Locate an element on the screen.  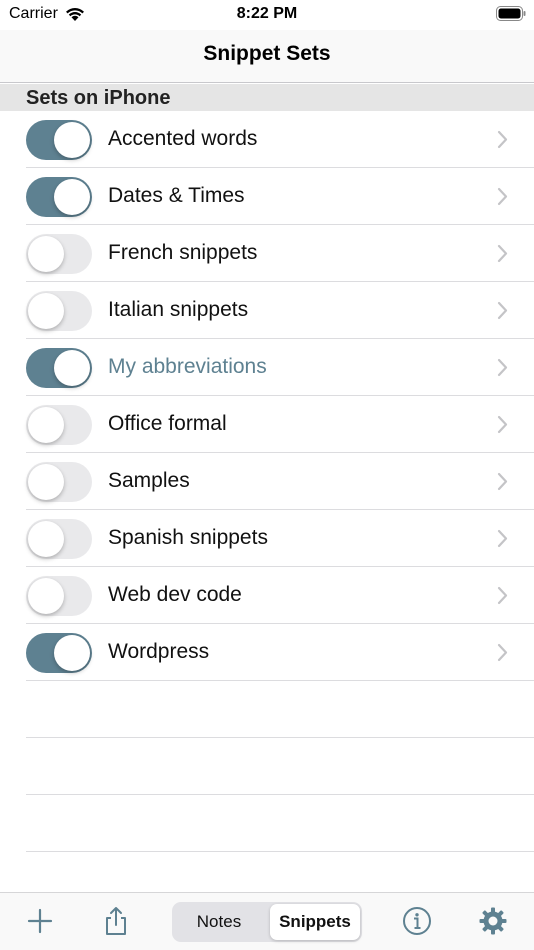
snippet-set-label: French snippets is located at coordinates (183, 252).